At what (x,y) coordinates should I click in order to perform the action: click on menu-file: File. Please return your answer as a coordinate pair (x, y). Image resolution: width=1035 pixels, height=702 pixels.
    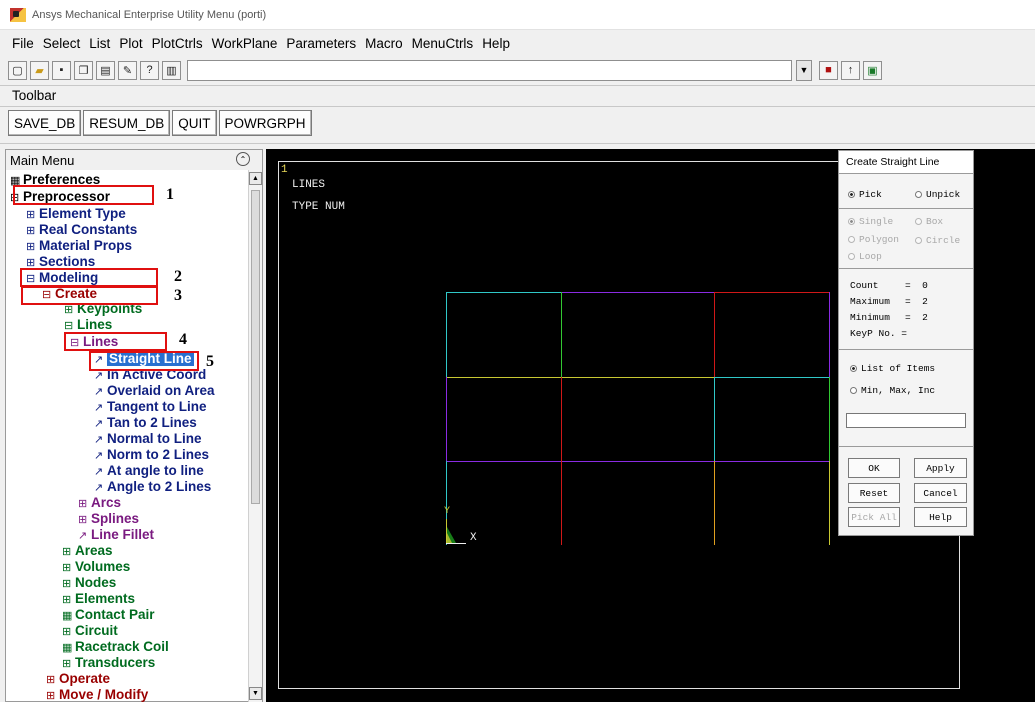
    Looking at the image, I should click on (23, 43).